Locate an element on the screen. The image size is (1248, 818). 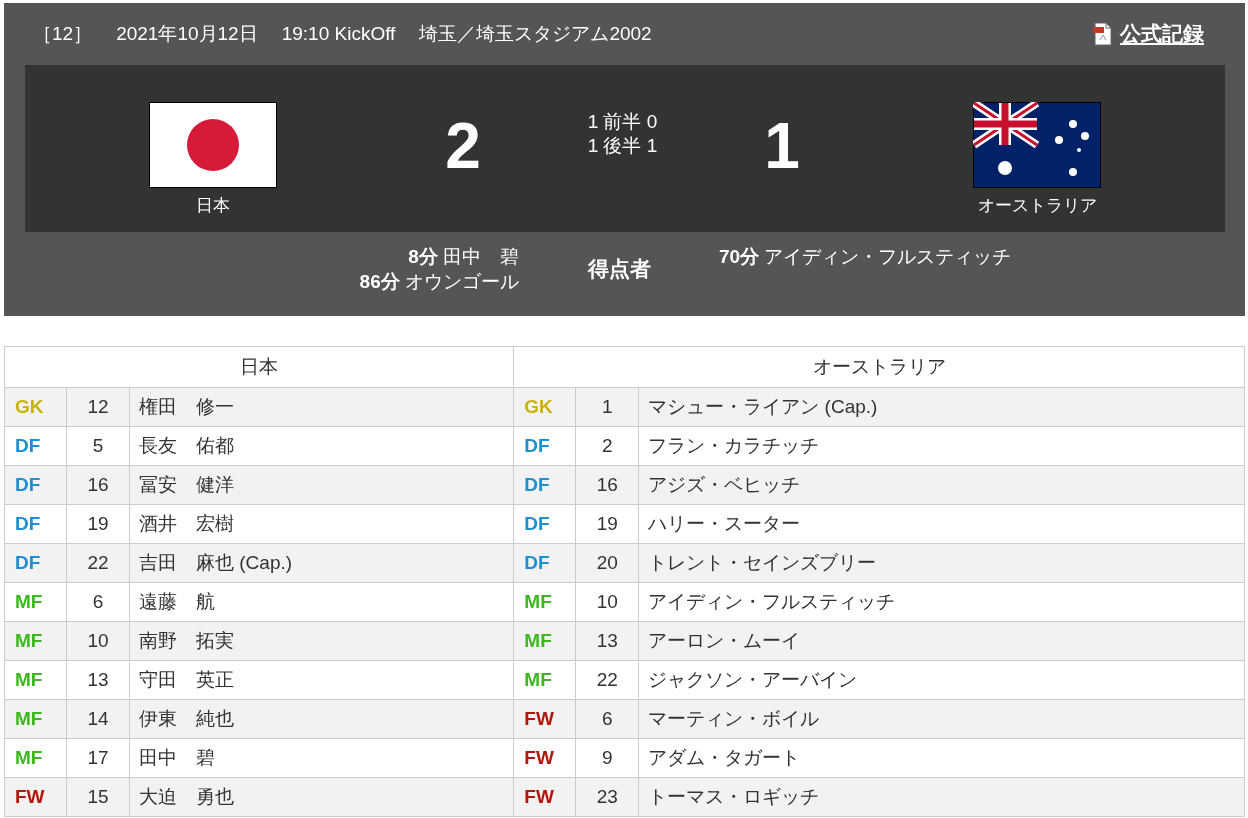
player-cell: トーマス・ロギッチ is located at coordinates (941, 797).